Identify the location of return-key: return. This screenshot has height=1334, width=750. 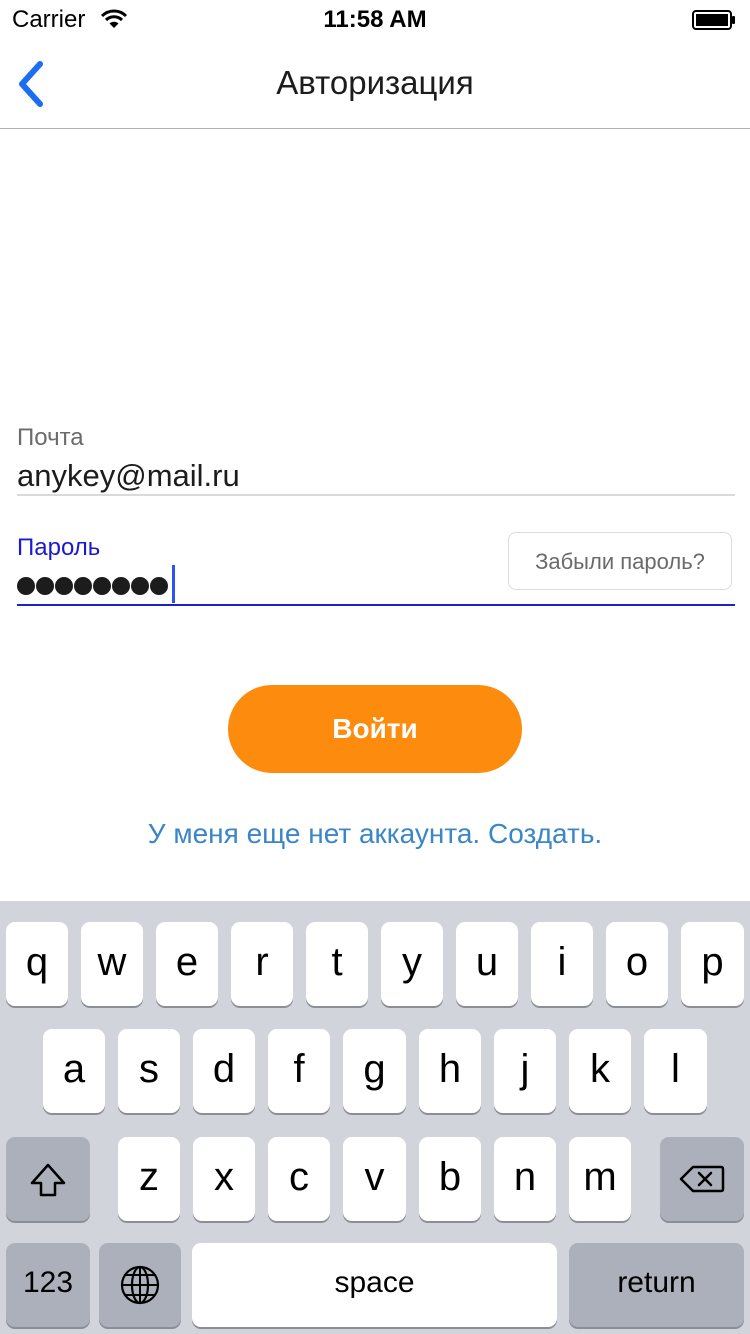
(656, 1285).